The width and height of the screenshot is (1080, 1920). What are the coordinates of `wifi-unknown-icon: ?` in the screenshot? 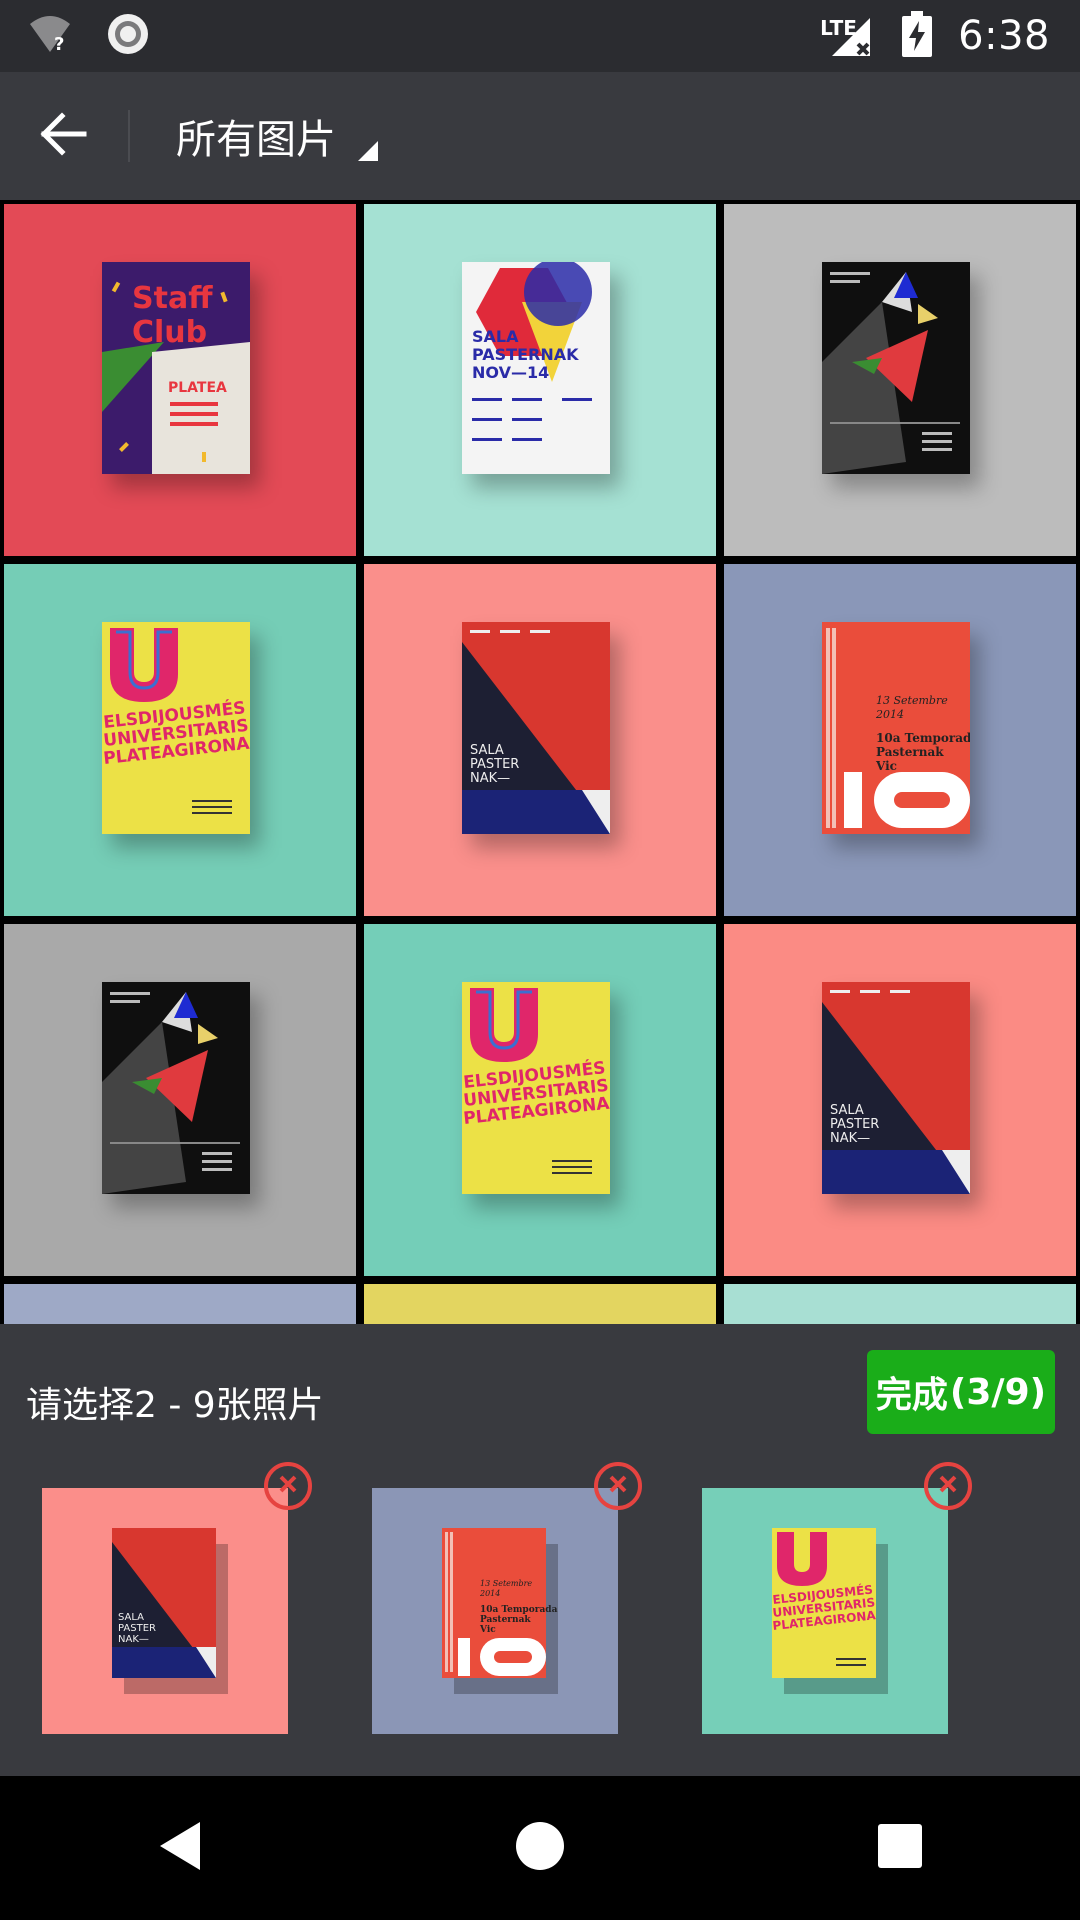 It's located at (50, 36).